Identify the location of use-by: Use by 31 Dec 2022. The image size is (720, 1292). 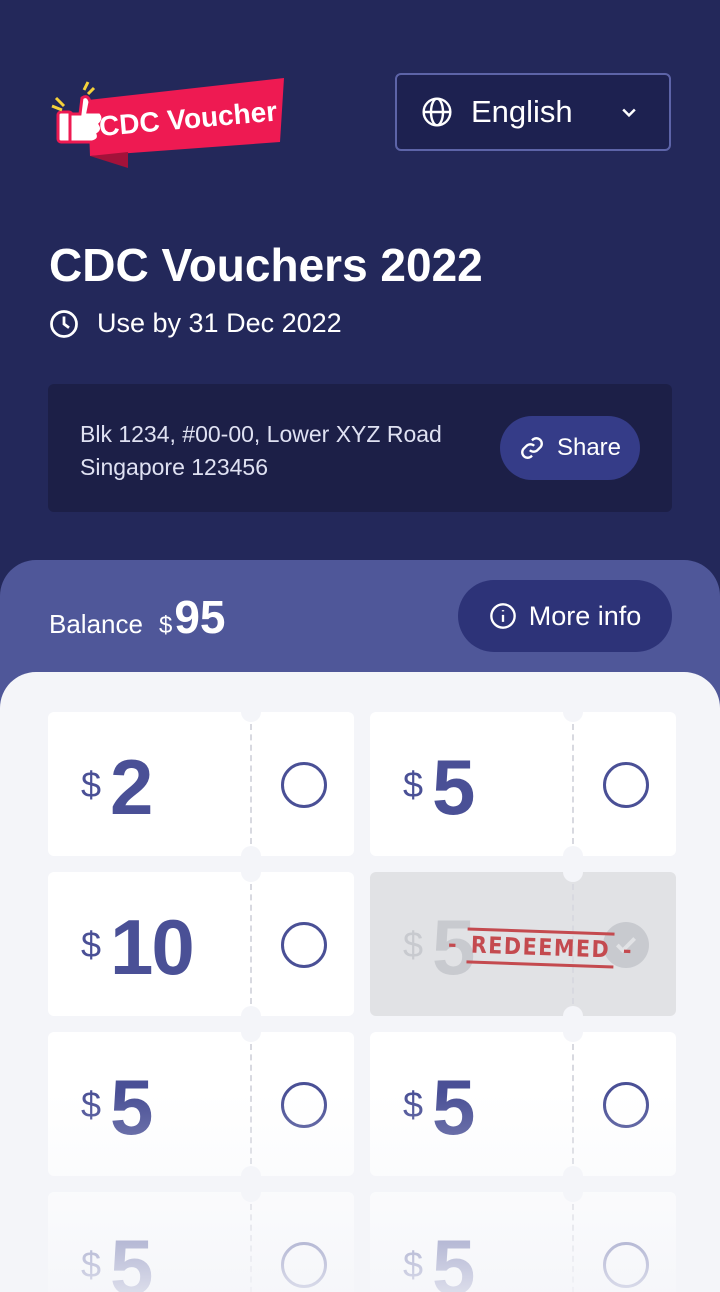
(195, 323).